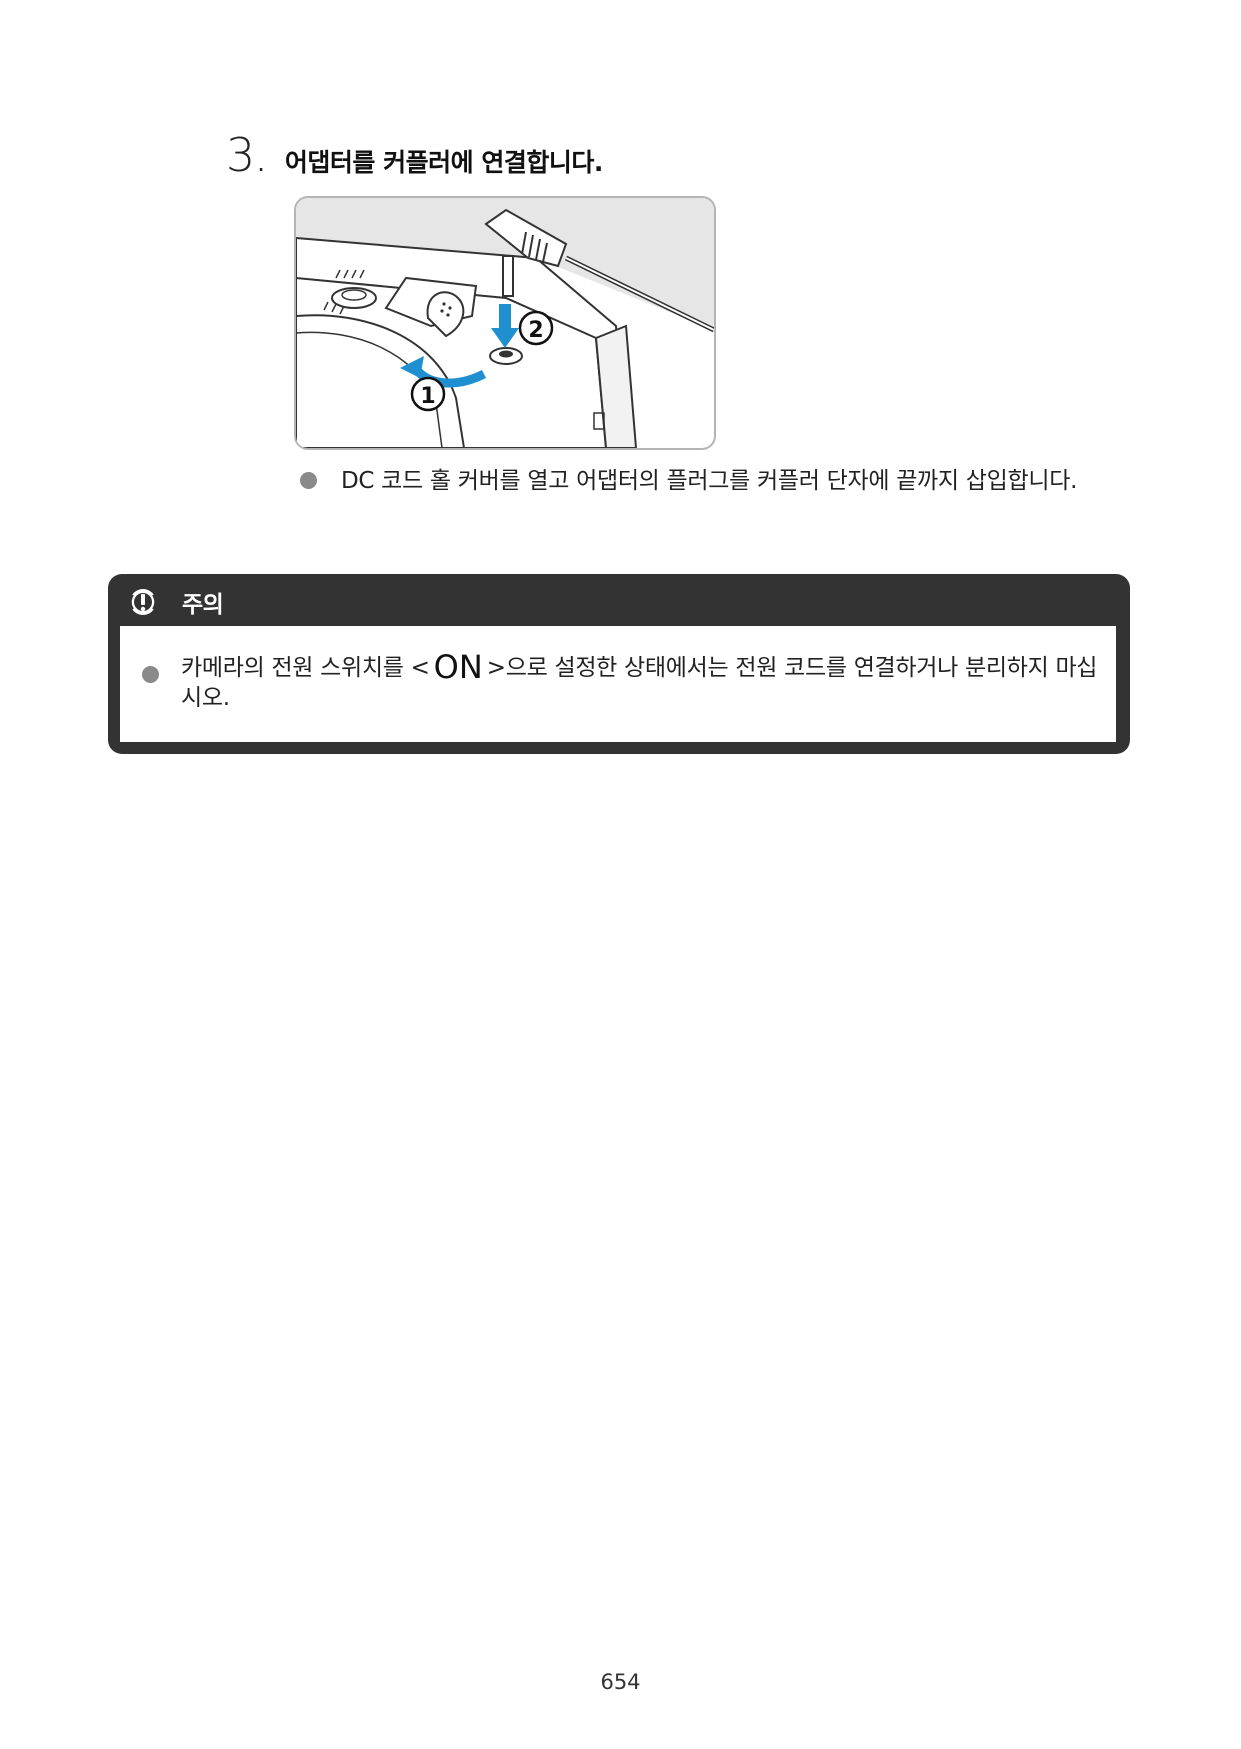 This screenshot has width=1241, height=1749. I want to click on coupler-hole, so click(506, 354).